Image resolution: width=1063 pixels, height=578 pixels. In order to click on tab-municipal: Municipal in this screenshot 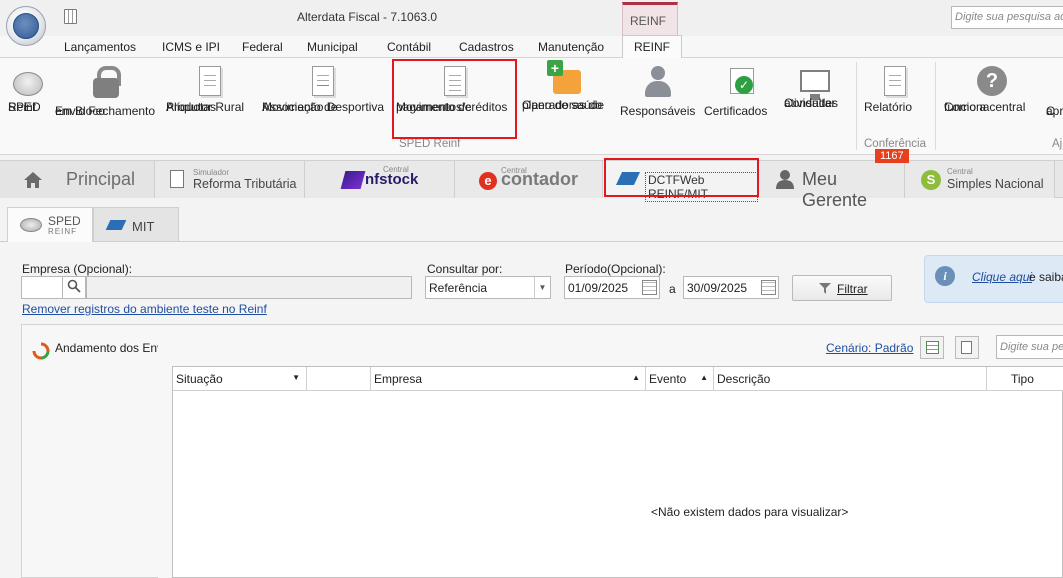, I will do `click(332, 47)`.